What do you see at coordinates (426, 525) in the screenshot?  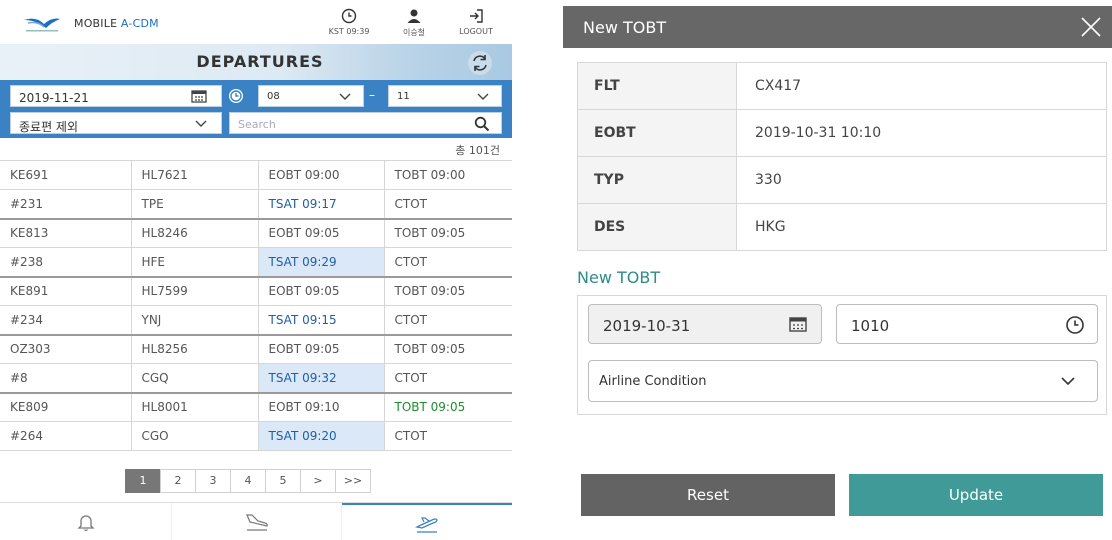 I see `departure-icon` at bounding box center [426, 525].